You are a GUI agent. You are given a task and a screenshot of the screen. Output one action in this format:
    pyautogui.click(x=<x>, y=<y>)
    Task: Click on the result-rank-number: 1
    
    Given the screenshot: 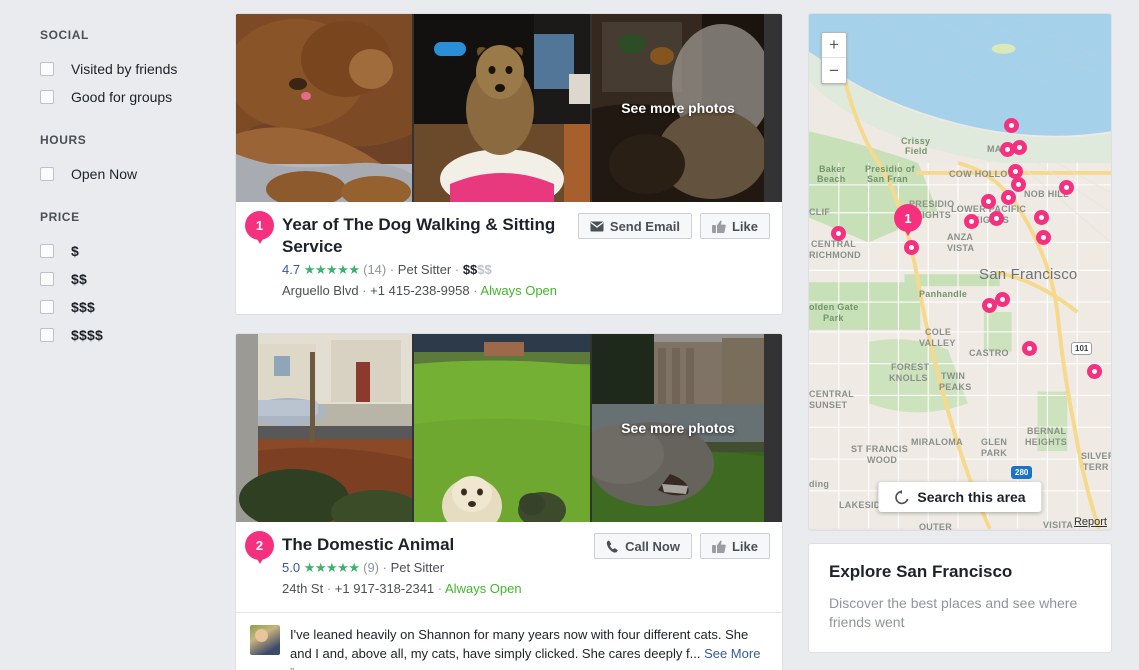 What is the action you would take?
    pyautogui.click(x=259, y=225)
    